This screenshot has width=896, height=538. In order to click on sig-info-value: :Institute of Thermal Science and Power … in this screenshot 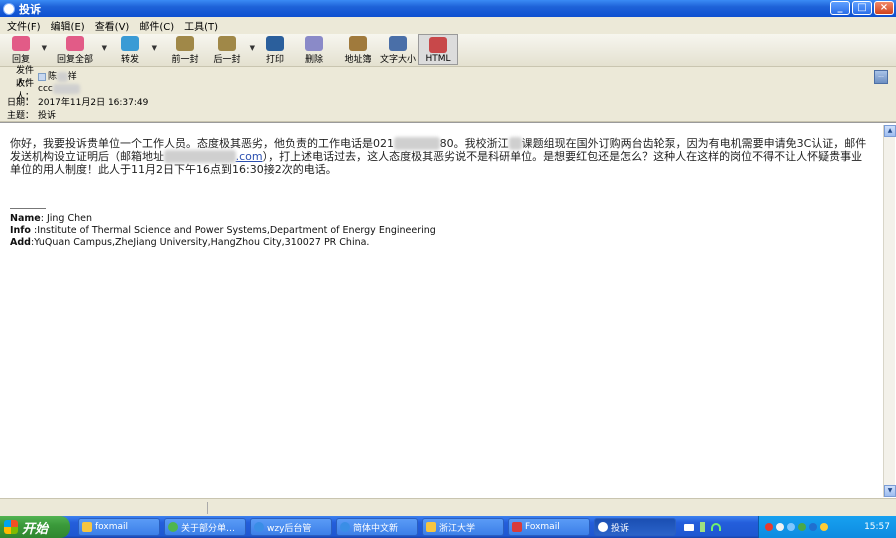, I will do `click(233, 230)`.